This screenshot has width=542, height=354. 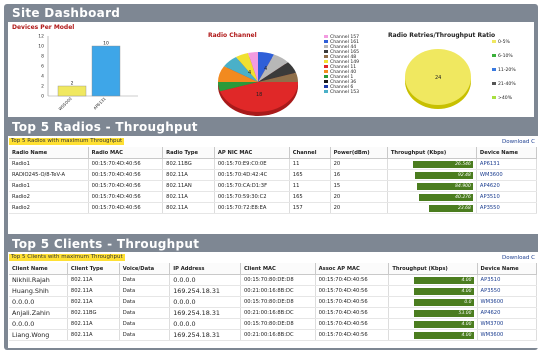 What do you see at coordinates (41, 47) in the screenshot?
I see `y-tick-label: 10` at bounding box center [41, 47].